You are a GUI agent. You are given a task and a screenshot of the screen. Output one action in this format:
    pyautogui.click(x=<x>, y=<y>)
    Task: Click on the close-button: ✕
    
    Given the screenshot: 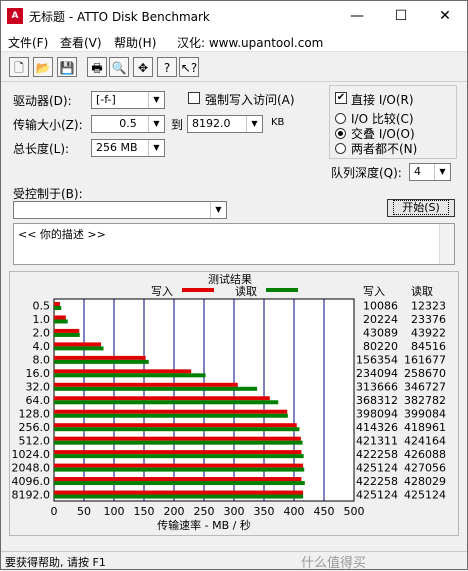 What is the action you would take?
    pyautogui.click(x=445, y=16)
    